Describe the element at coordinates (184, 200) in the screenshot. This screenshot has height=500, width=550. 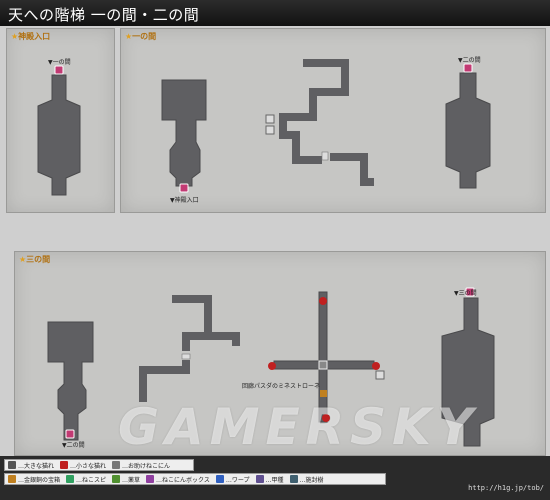
I see `marker-to-entrance: ▼神殿入口` at that location.